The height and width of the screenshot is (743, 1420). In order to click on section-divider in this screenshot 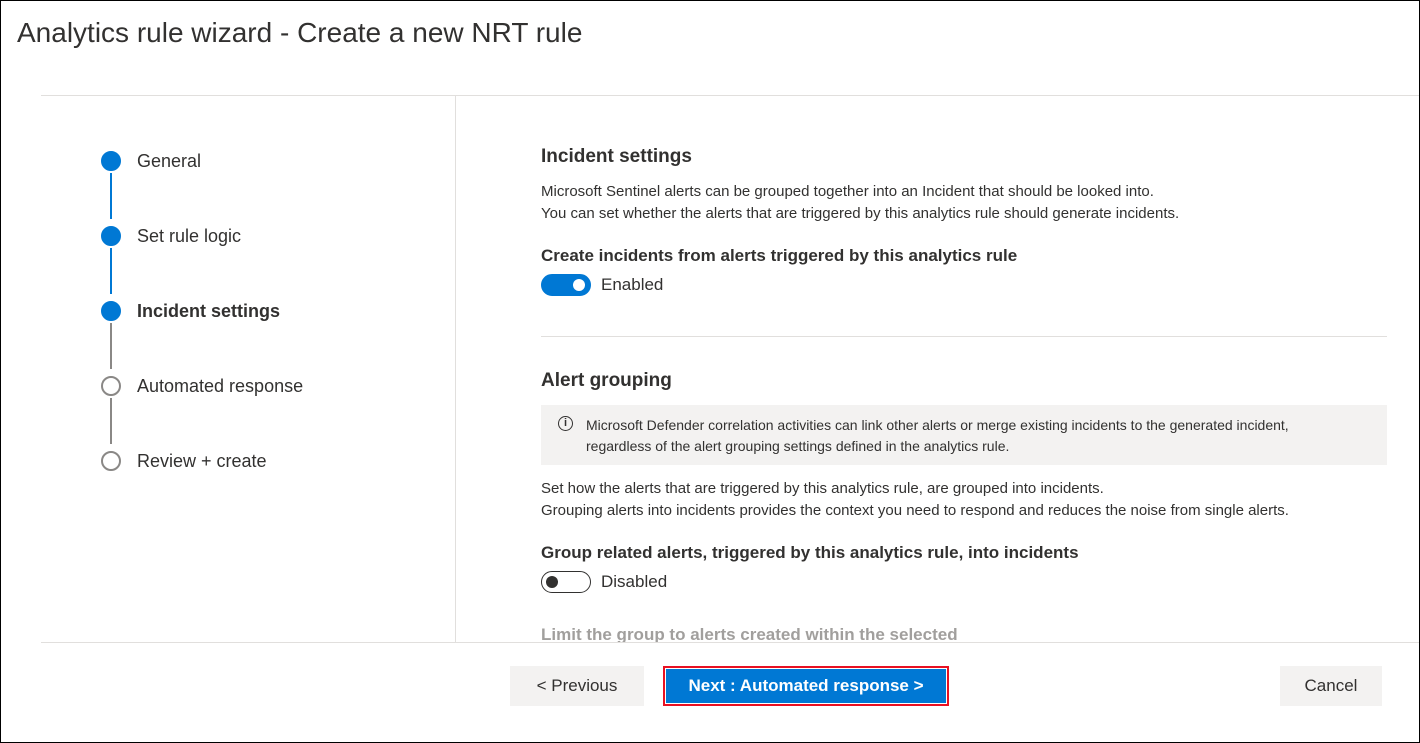, I will do `click(964, 336)`.